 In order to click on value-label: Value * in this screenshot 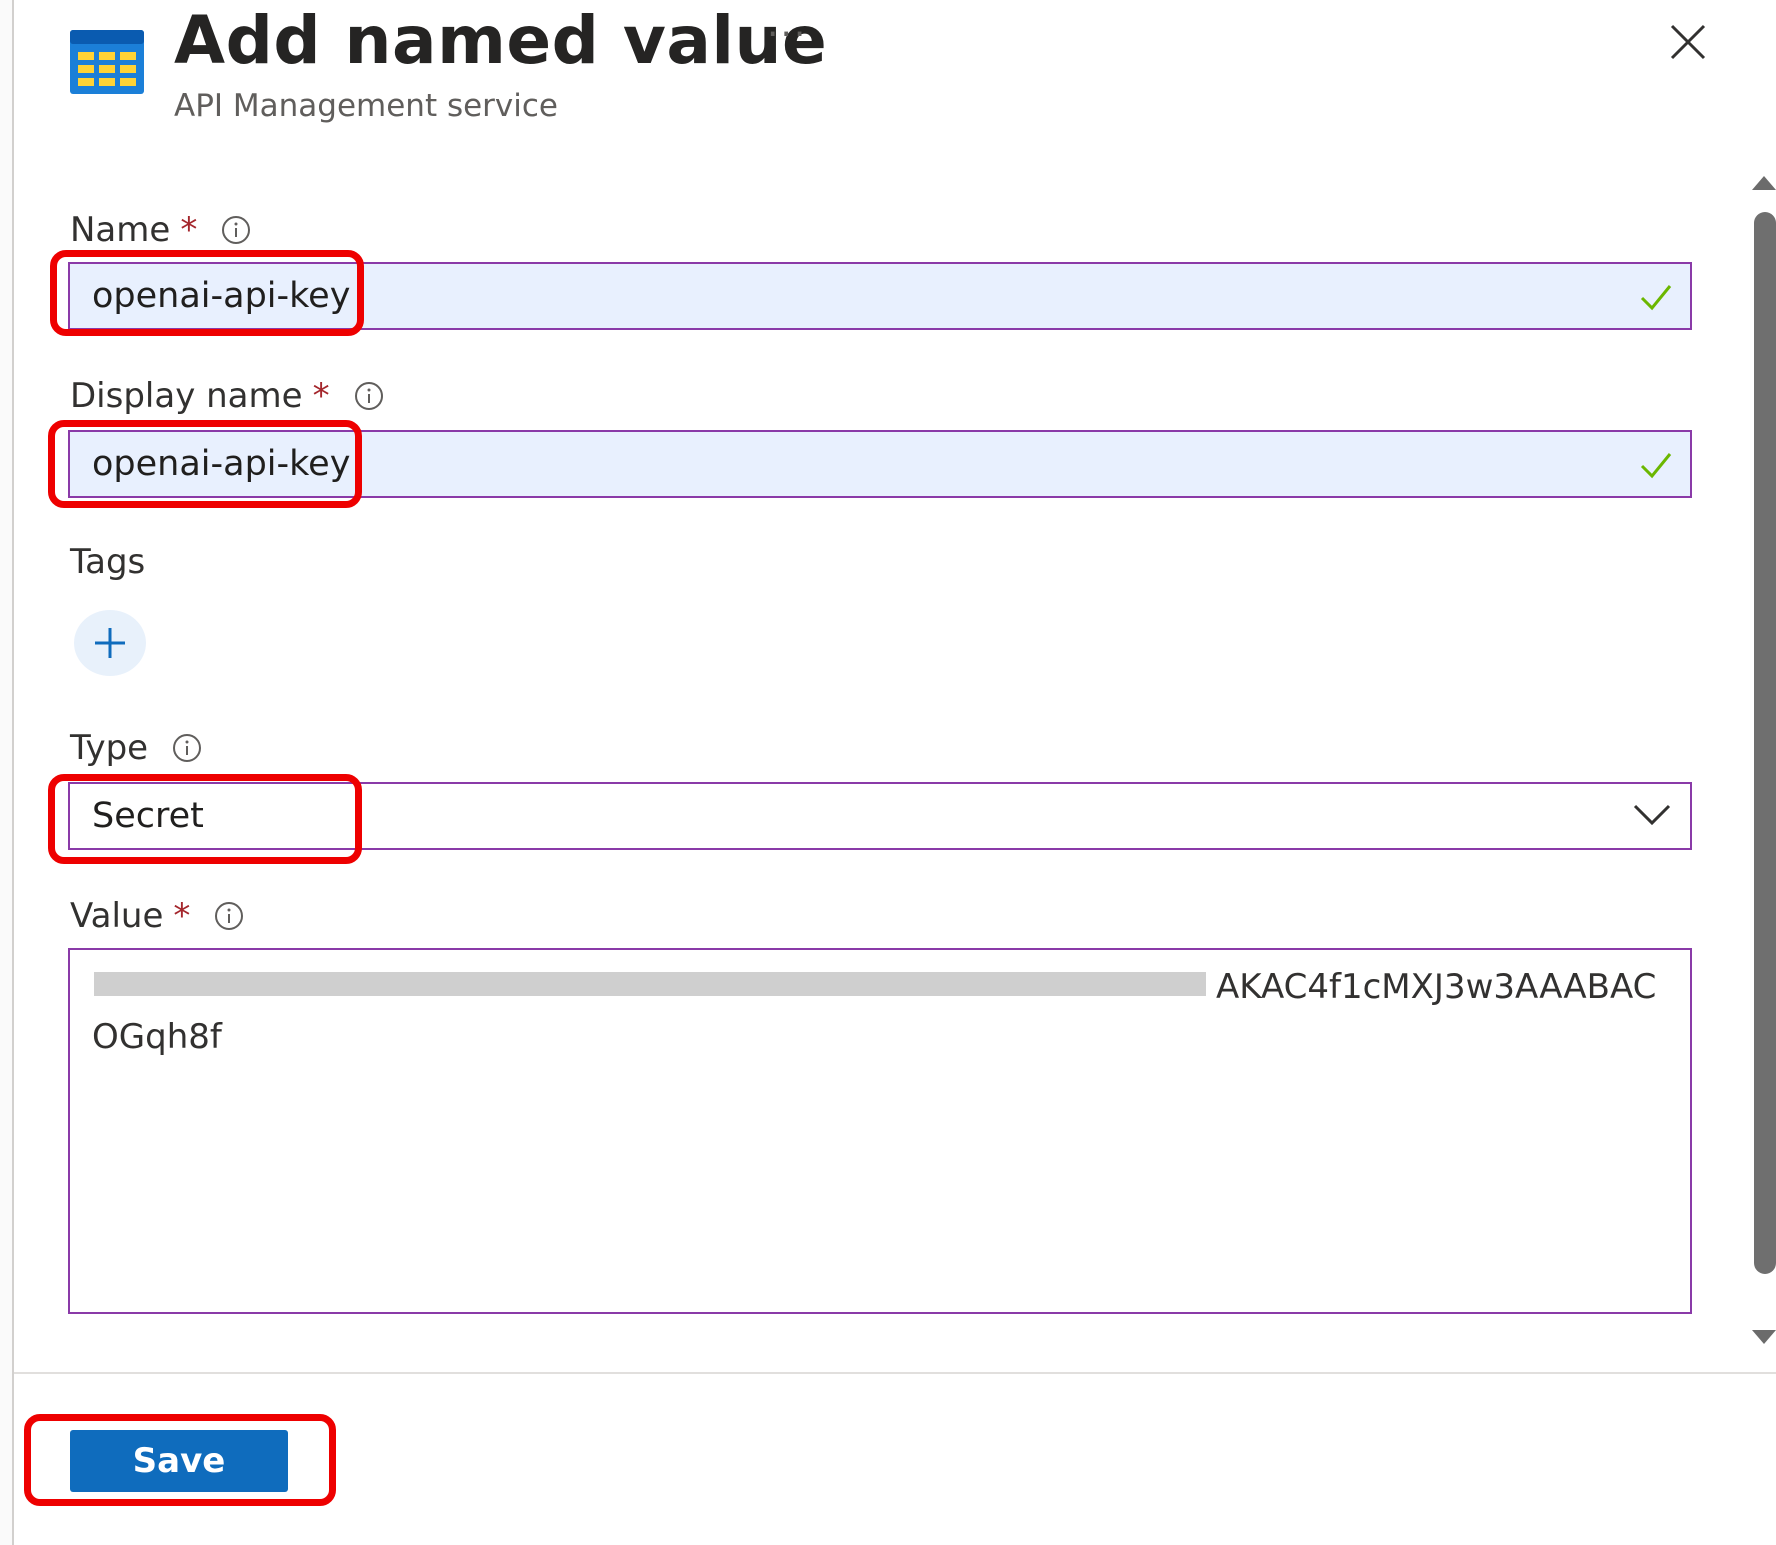, I will do `click(157, 916)`.